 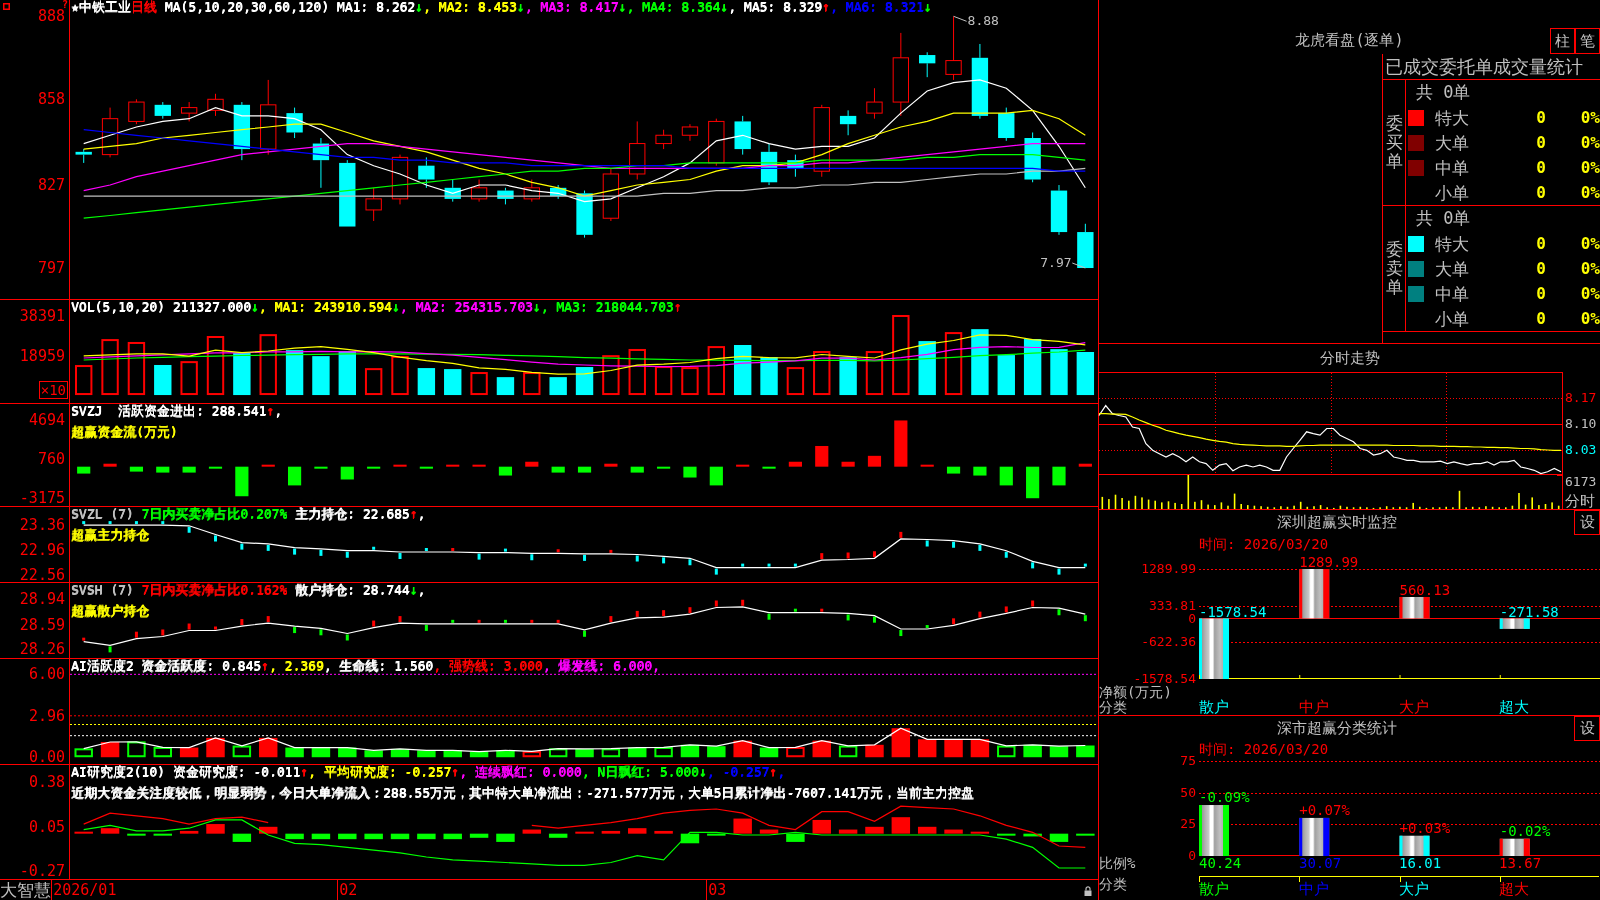 I want to click on axis-label: 760, so click(x=51, y=459).